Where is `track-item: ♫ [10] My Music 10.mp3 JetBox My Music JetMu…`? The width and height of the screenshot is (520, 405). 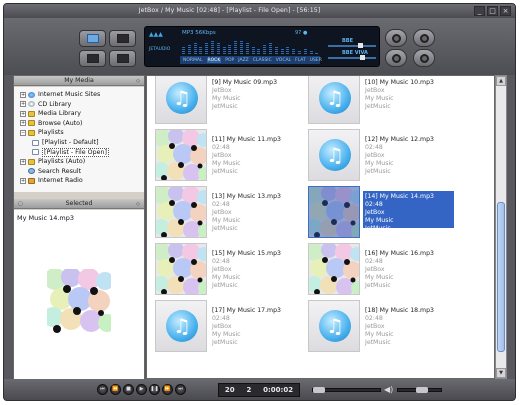
track-item: ♫ [10] My Music 10.mp3 JetBox My Music JetMu… is located at coordinates (388, 102).